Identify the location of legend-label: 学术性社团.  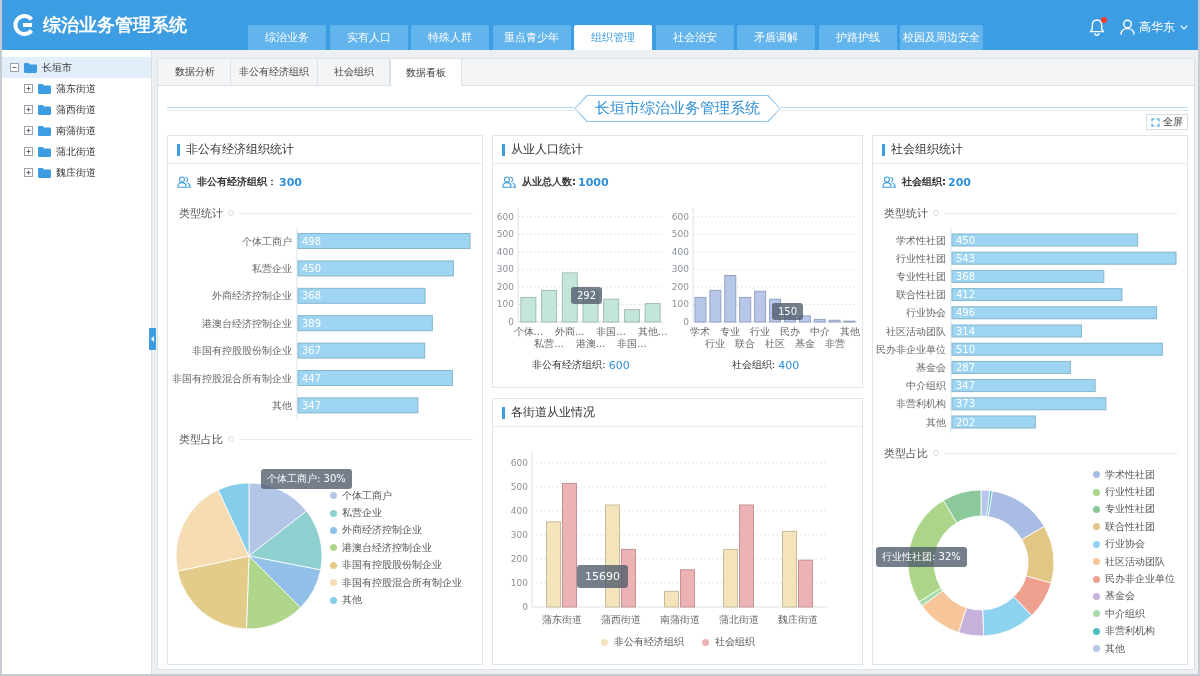
(1130, 474).